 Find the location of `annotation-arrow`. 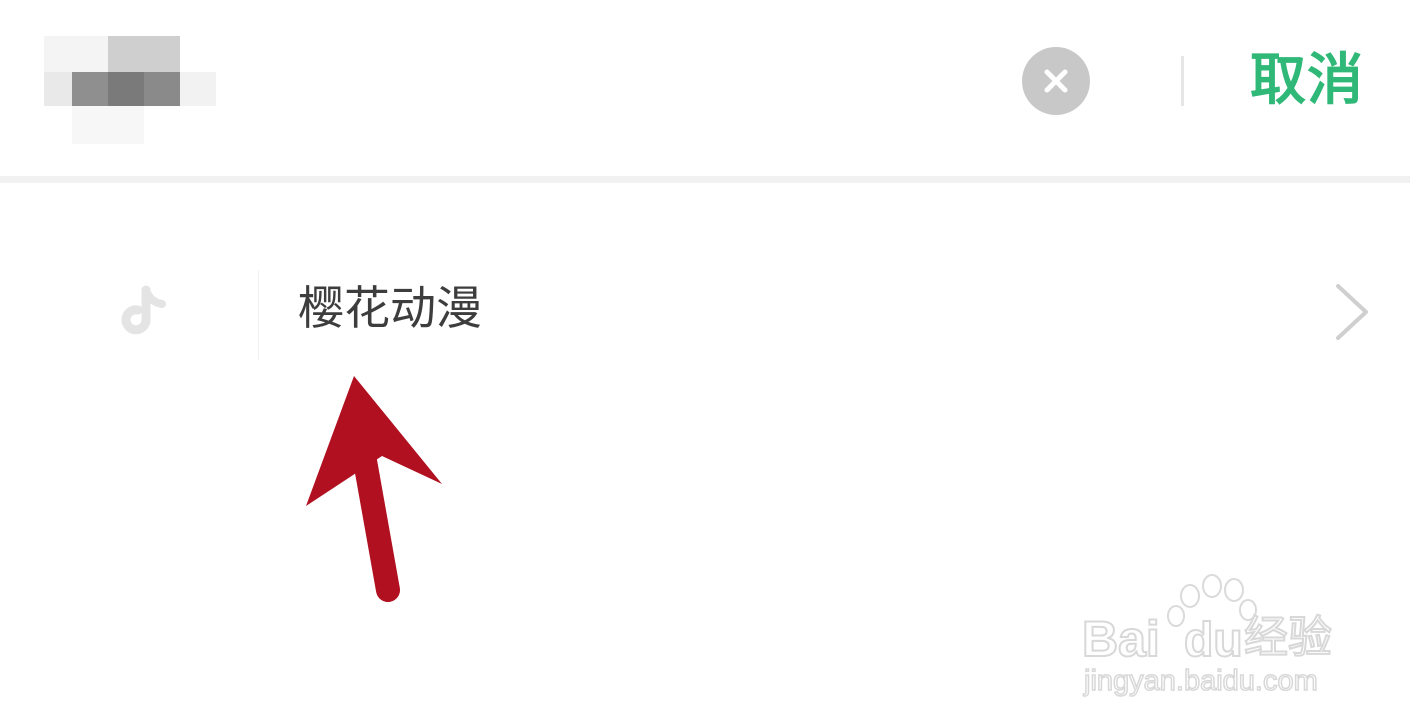

annotation-arrow is located at coordinates (374, 489).